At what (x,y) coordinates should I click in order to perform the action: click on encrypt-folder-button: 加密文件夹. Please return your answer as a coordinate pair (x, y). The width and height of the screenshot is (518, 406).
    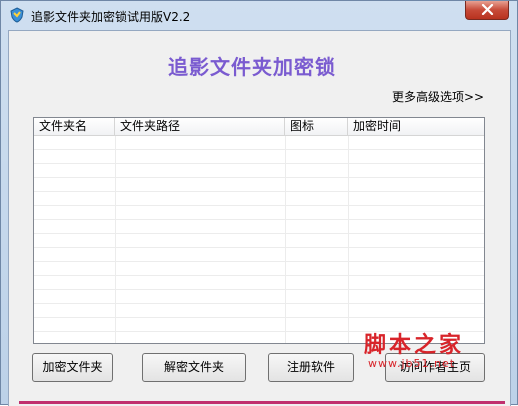
    Looking at the image, I should click on (72, 367).